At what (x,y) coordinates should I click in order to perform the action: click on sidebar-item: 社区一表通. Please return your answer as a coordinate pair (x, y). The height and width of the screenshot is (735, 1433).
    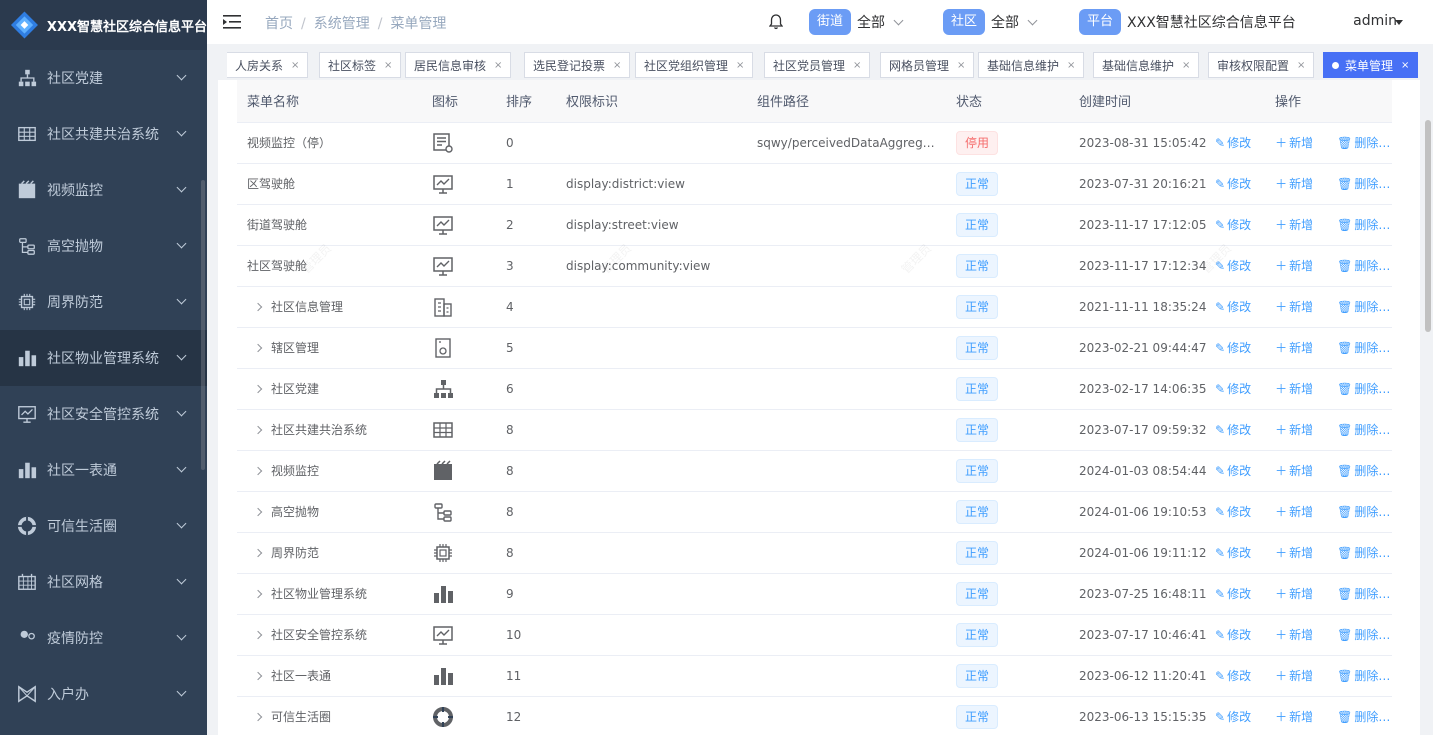
    Looking at the image, I should click on (103, 470).